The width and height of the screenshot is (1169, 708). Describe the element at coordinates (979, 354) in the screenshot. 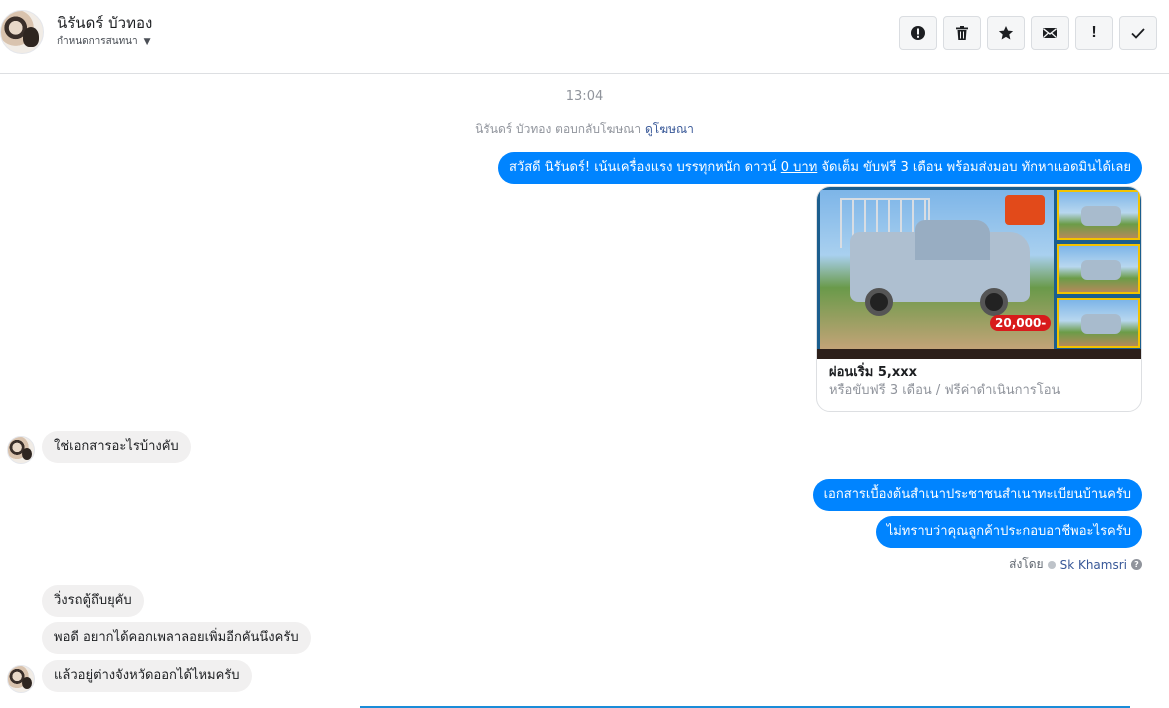

I see `ad-info-strip` at that location.